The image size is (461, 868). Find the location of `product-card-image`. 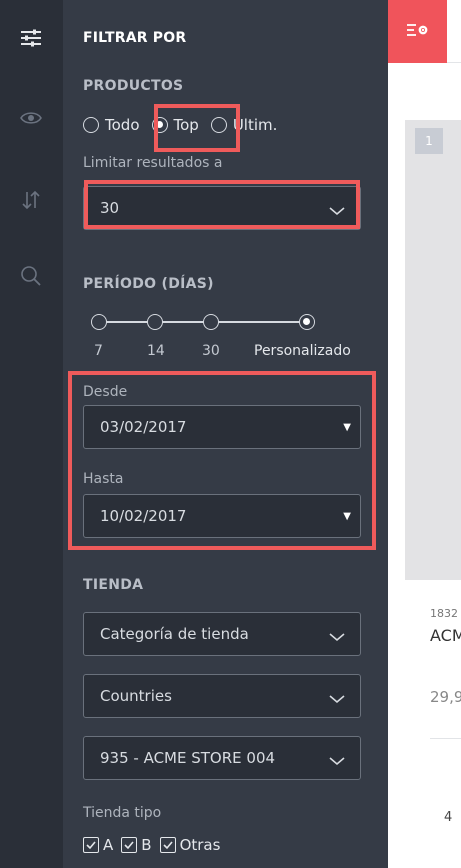

product-card-image is located at coordinates (433, 350).